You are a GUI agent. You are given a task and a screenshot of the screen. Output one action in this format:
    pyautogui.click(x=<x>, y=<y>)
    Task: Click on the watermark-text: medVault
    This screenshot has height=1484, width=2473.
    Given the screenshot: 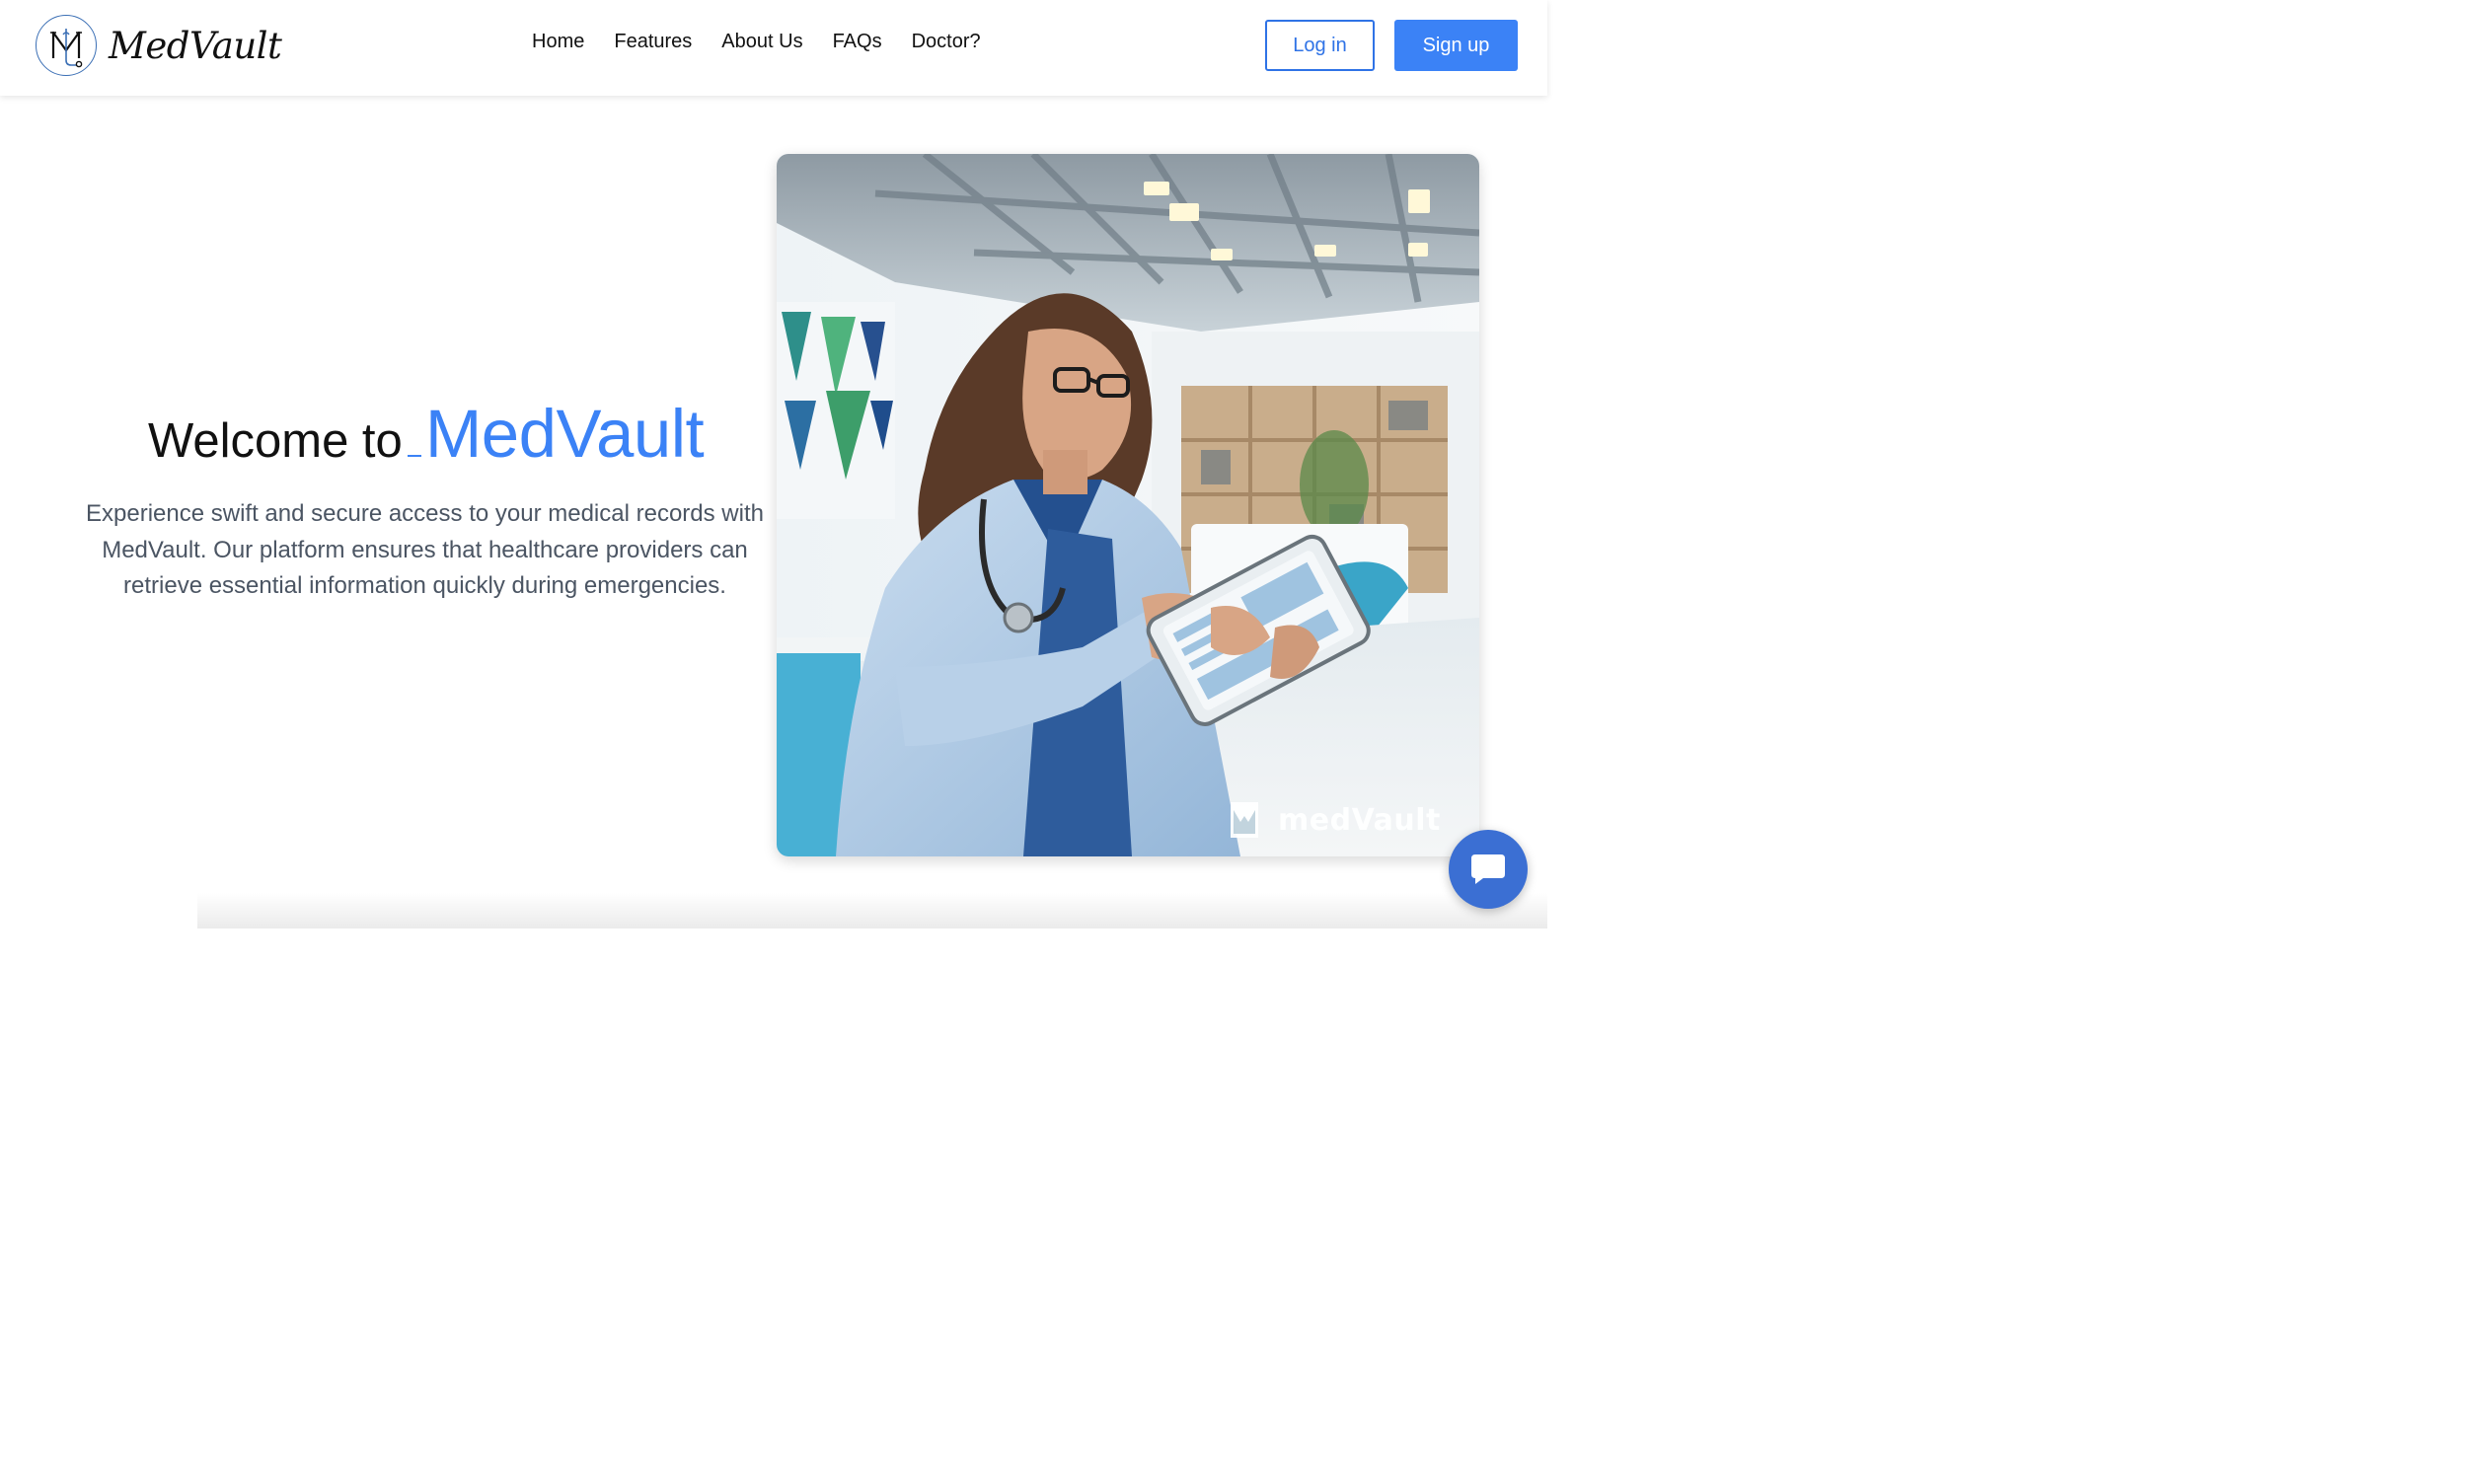 What is the action you would take?
    pyautogui.click(x=1359, y=820)
    